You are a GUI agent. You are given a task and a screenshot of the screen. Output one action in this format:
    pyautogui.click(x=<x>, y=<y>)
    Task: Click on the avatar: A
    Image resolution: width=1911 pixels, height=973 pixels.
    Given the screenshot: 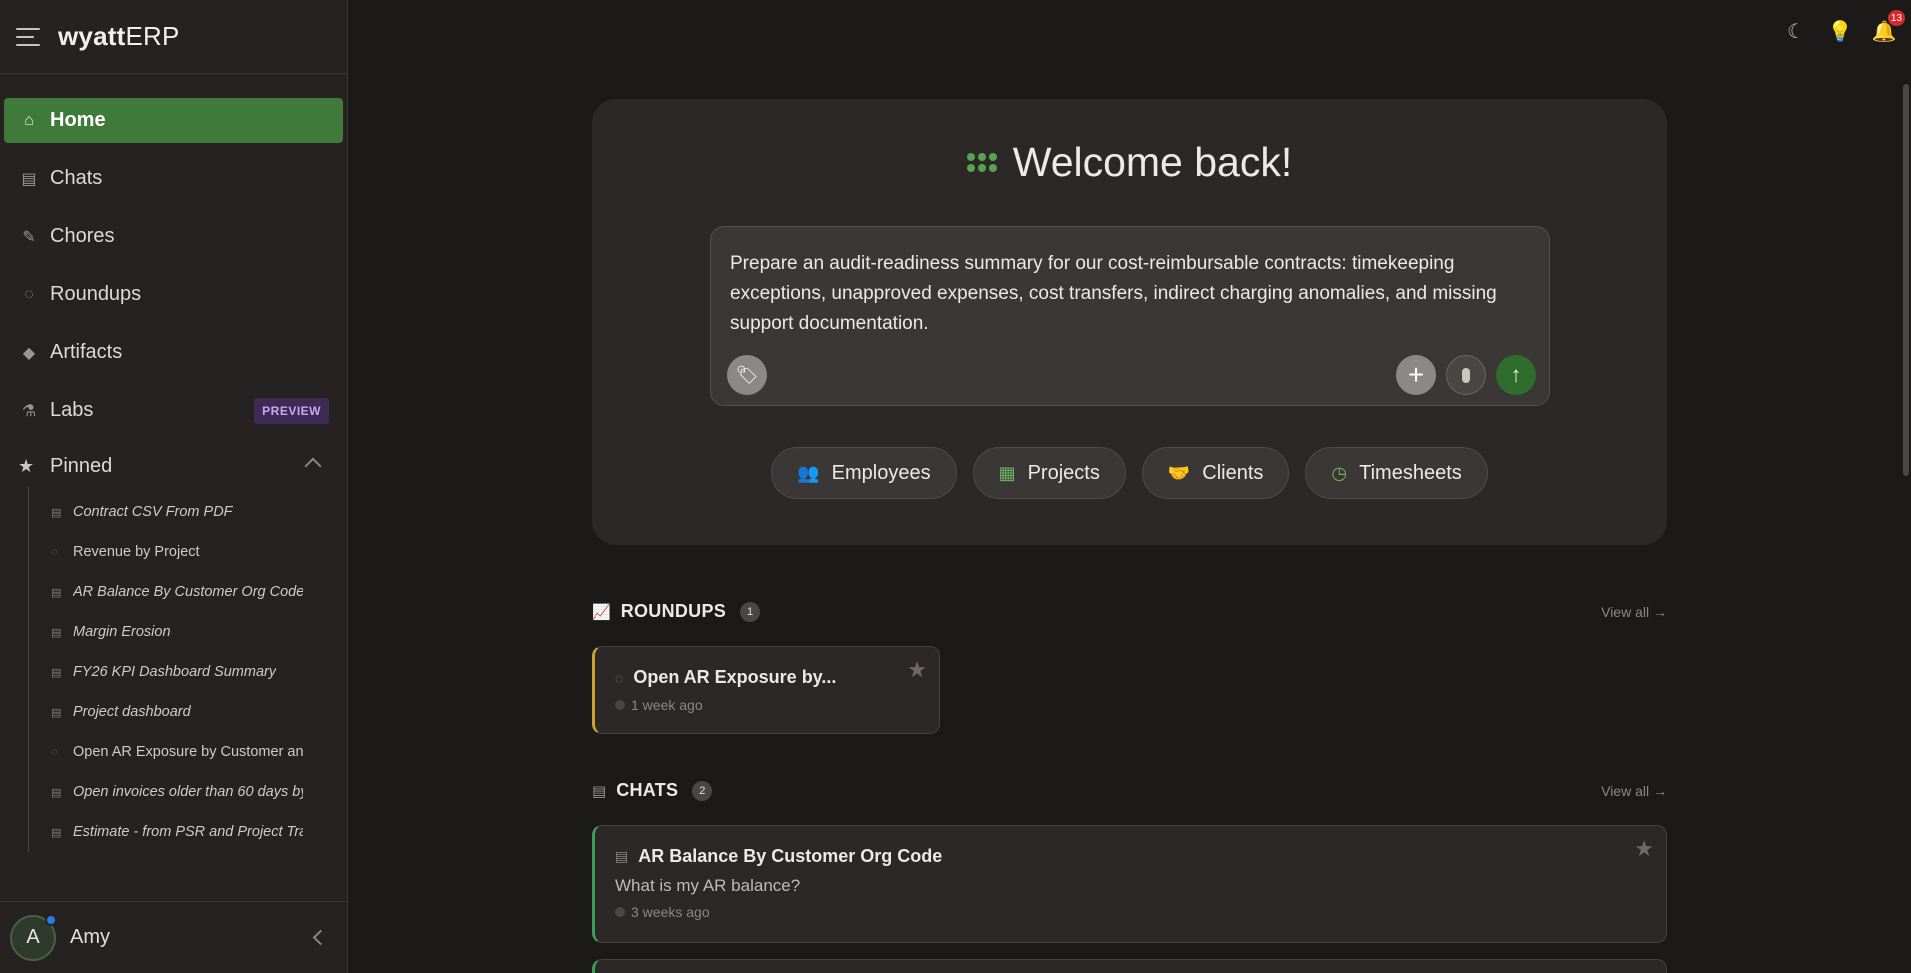 What is the action you would take?
    pyautogui.click(x=33, y=937)
    